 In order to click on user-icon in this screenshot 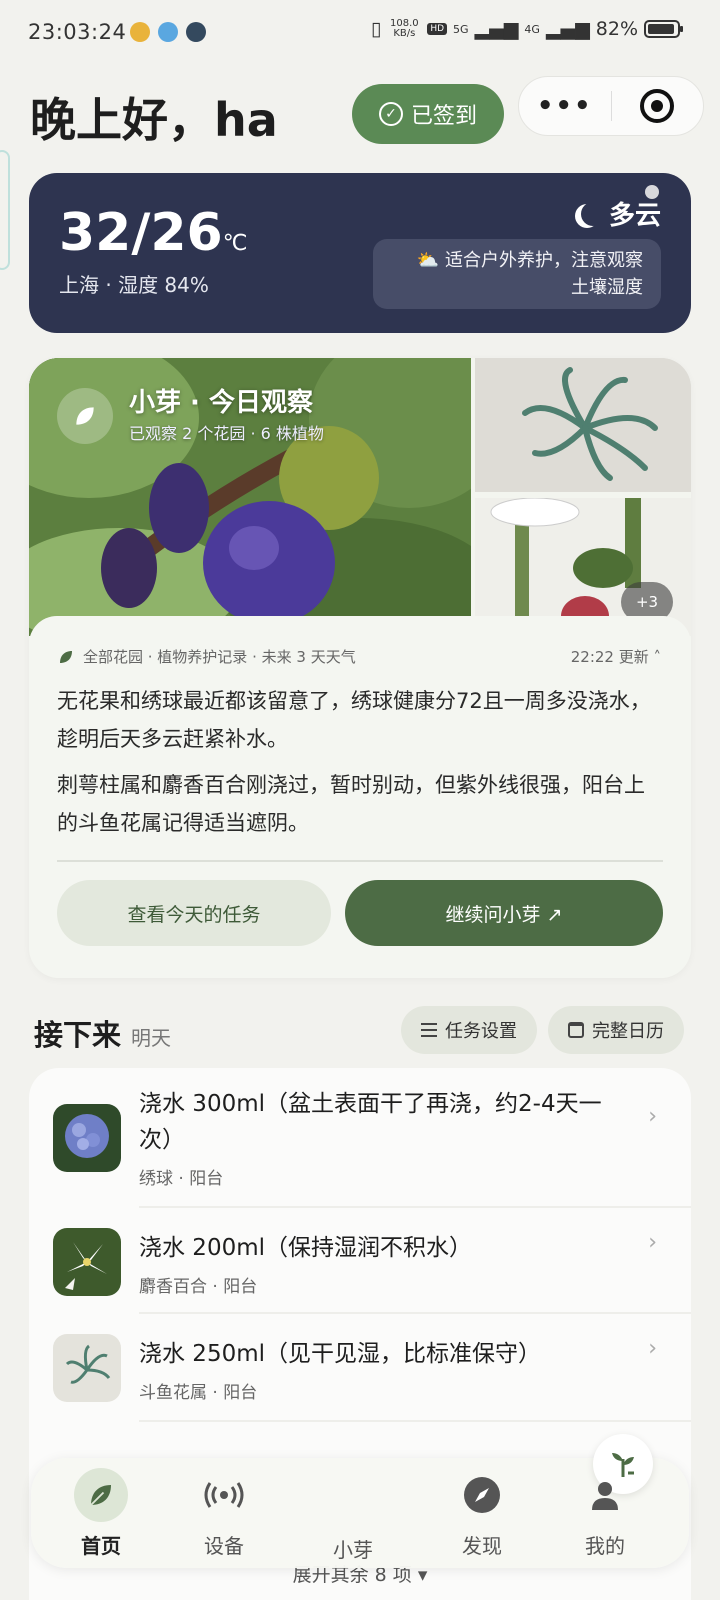, I will do `click(605, 1495)`.